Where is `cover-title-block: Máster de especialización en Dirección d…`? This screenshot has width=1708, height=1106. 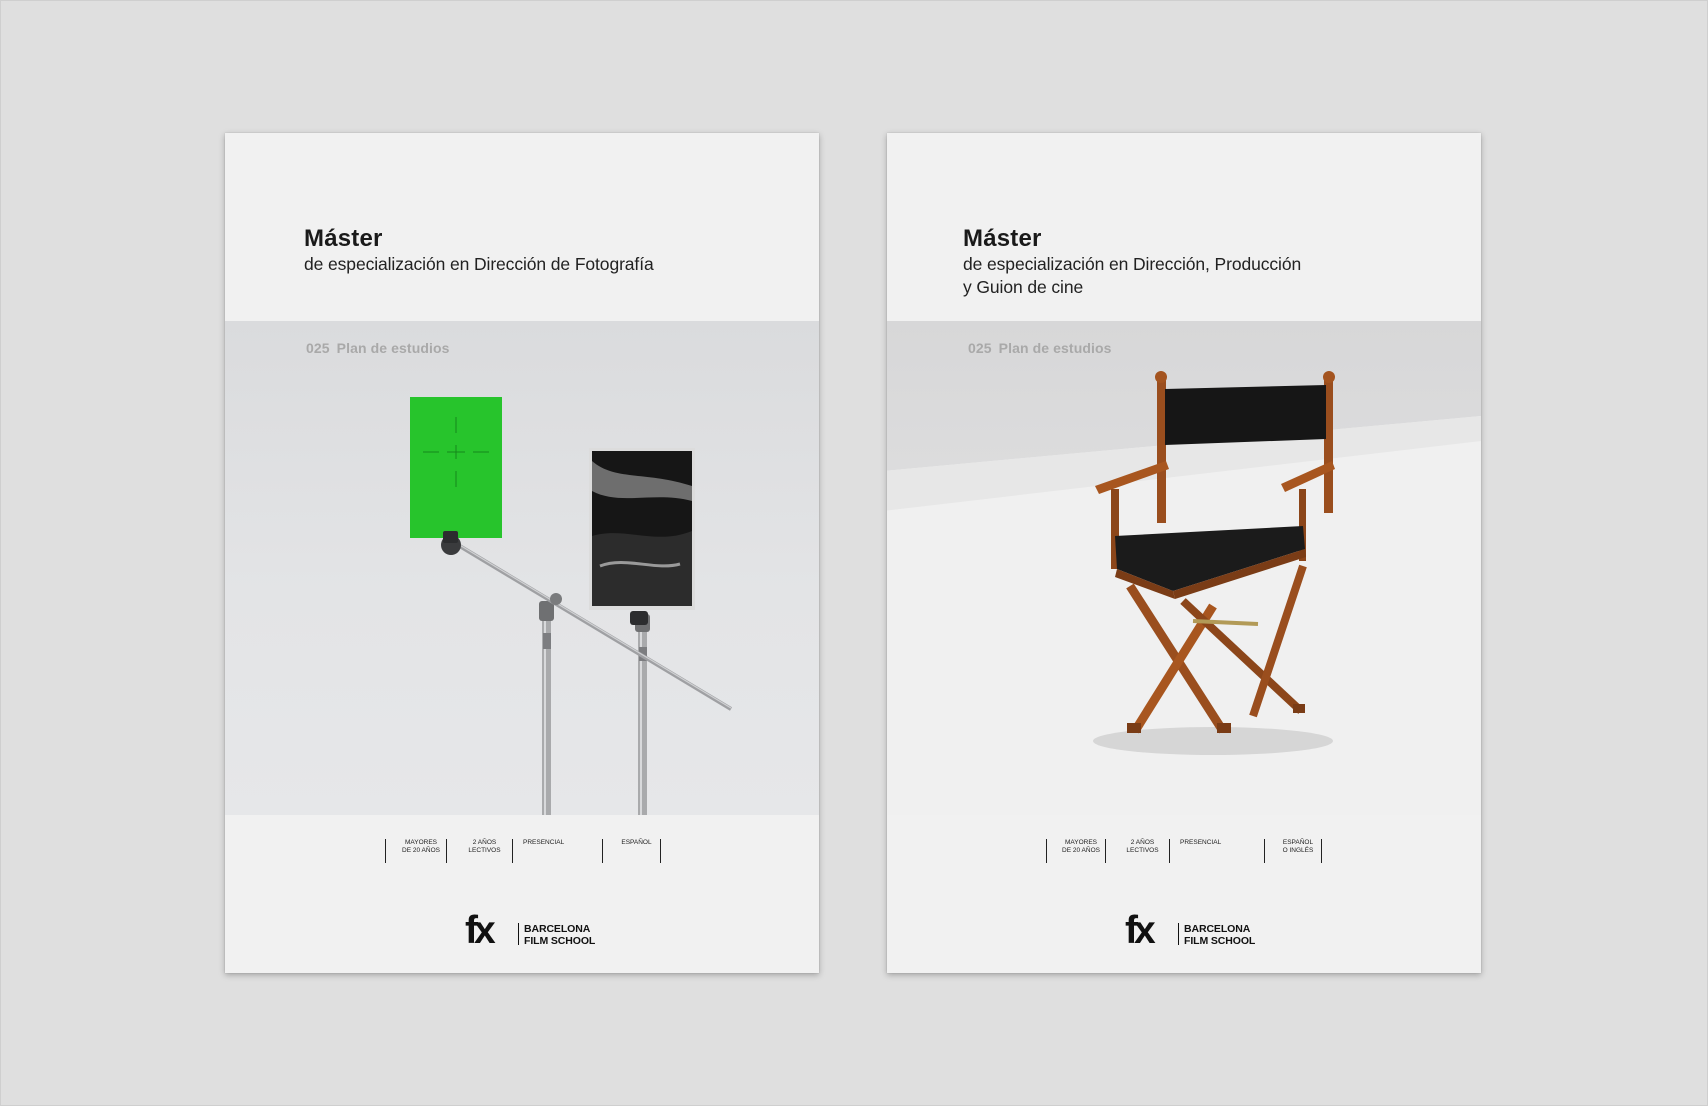
cover-title-block: Máster de especialización en Dirección d… is located at coordinates (479, 250).